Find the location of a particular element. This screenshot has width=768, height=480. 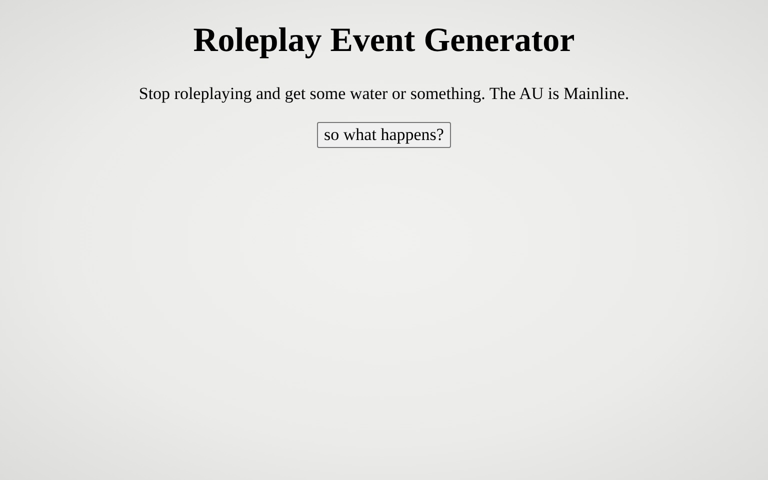

page-title: Roleplay Event Generator is located at coordinates (384, 41).